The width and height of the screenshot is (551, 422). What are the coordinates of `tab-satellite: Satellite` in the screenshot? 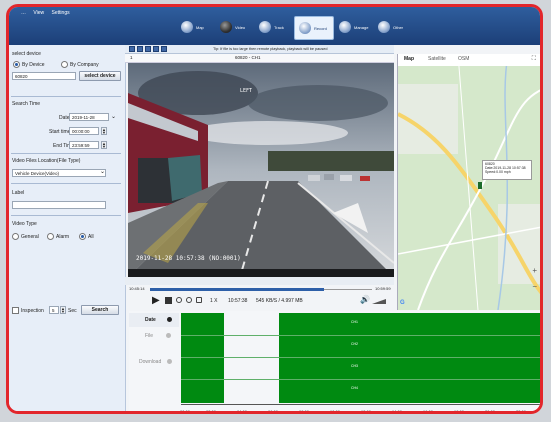 It's located at (437, 59).